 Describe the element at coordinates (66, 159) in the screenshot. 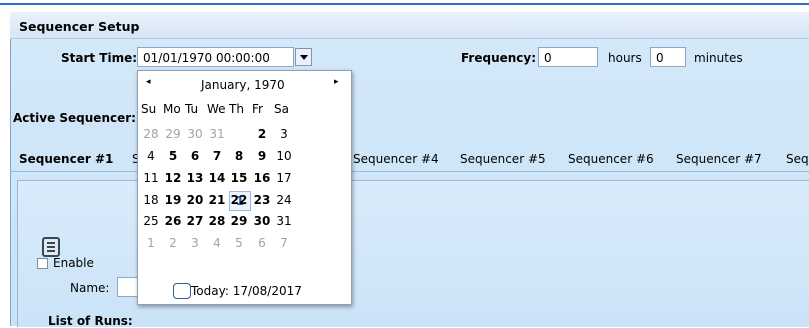

I see `tab-sequencer-1: Sequencer #1` at that location.